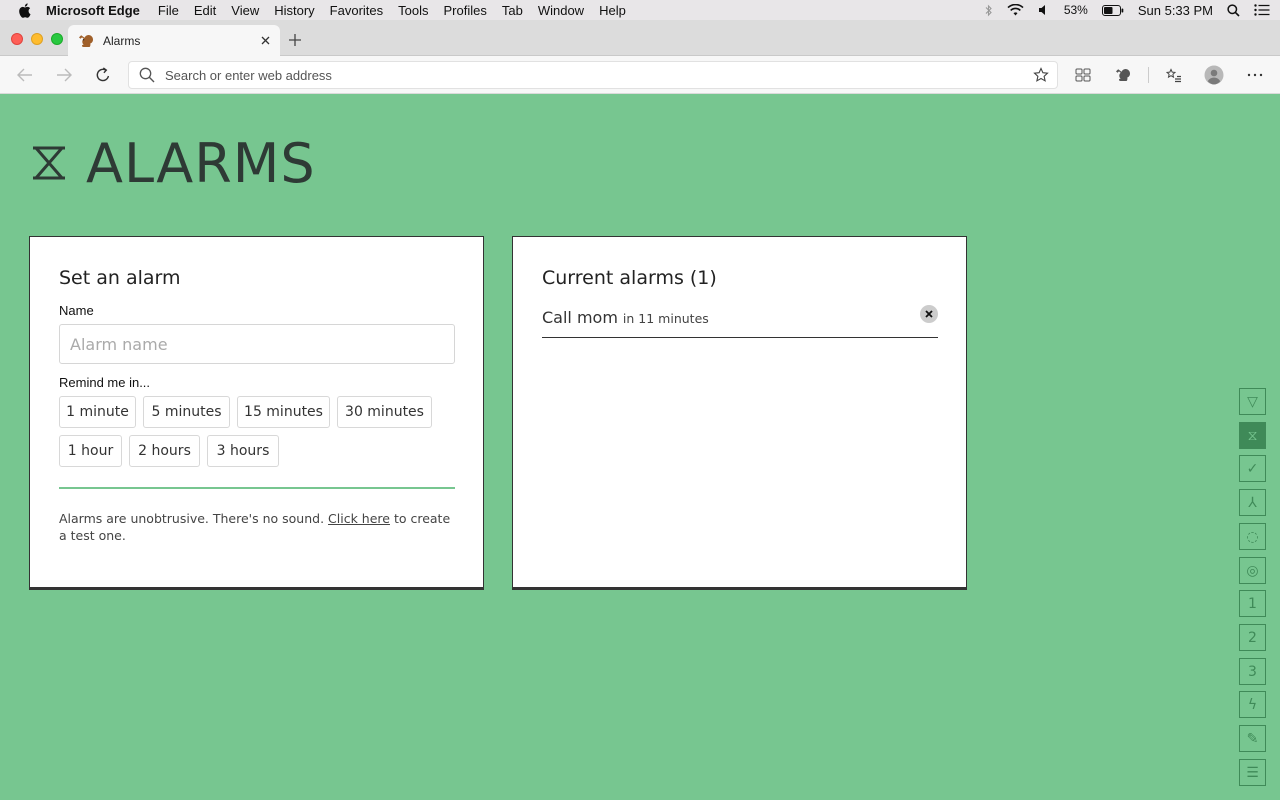 Image resolution: width=1280 pixels, height=800 pixels. Describe the element at coordinates (929, 314) in the screenshot. I see `remove-alarm-close-icon` at that location.